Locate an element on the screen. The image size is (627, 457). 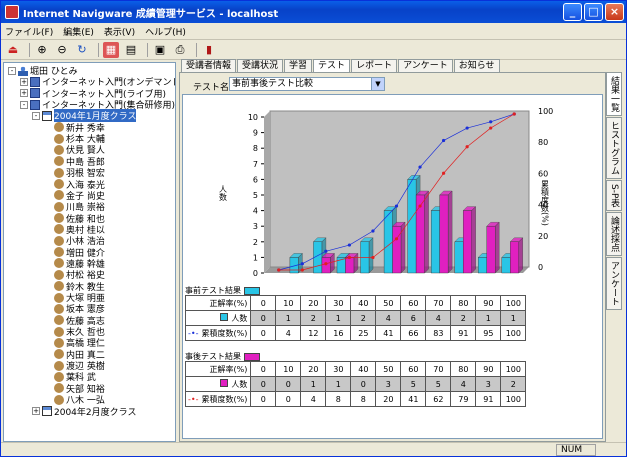
row-label-text: 累積度数(%) is located at coordinates (224, 333).